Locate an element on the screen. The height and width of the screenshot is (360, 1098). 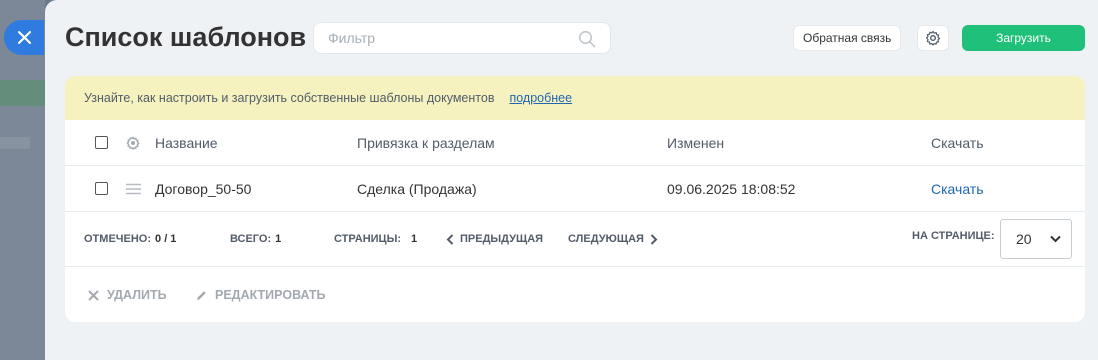
pencil-icon is located at coordinates (201, 295).